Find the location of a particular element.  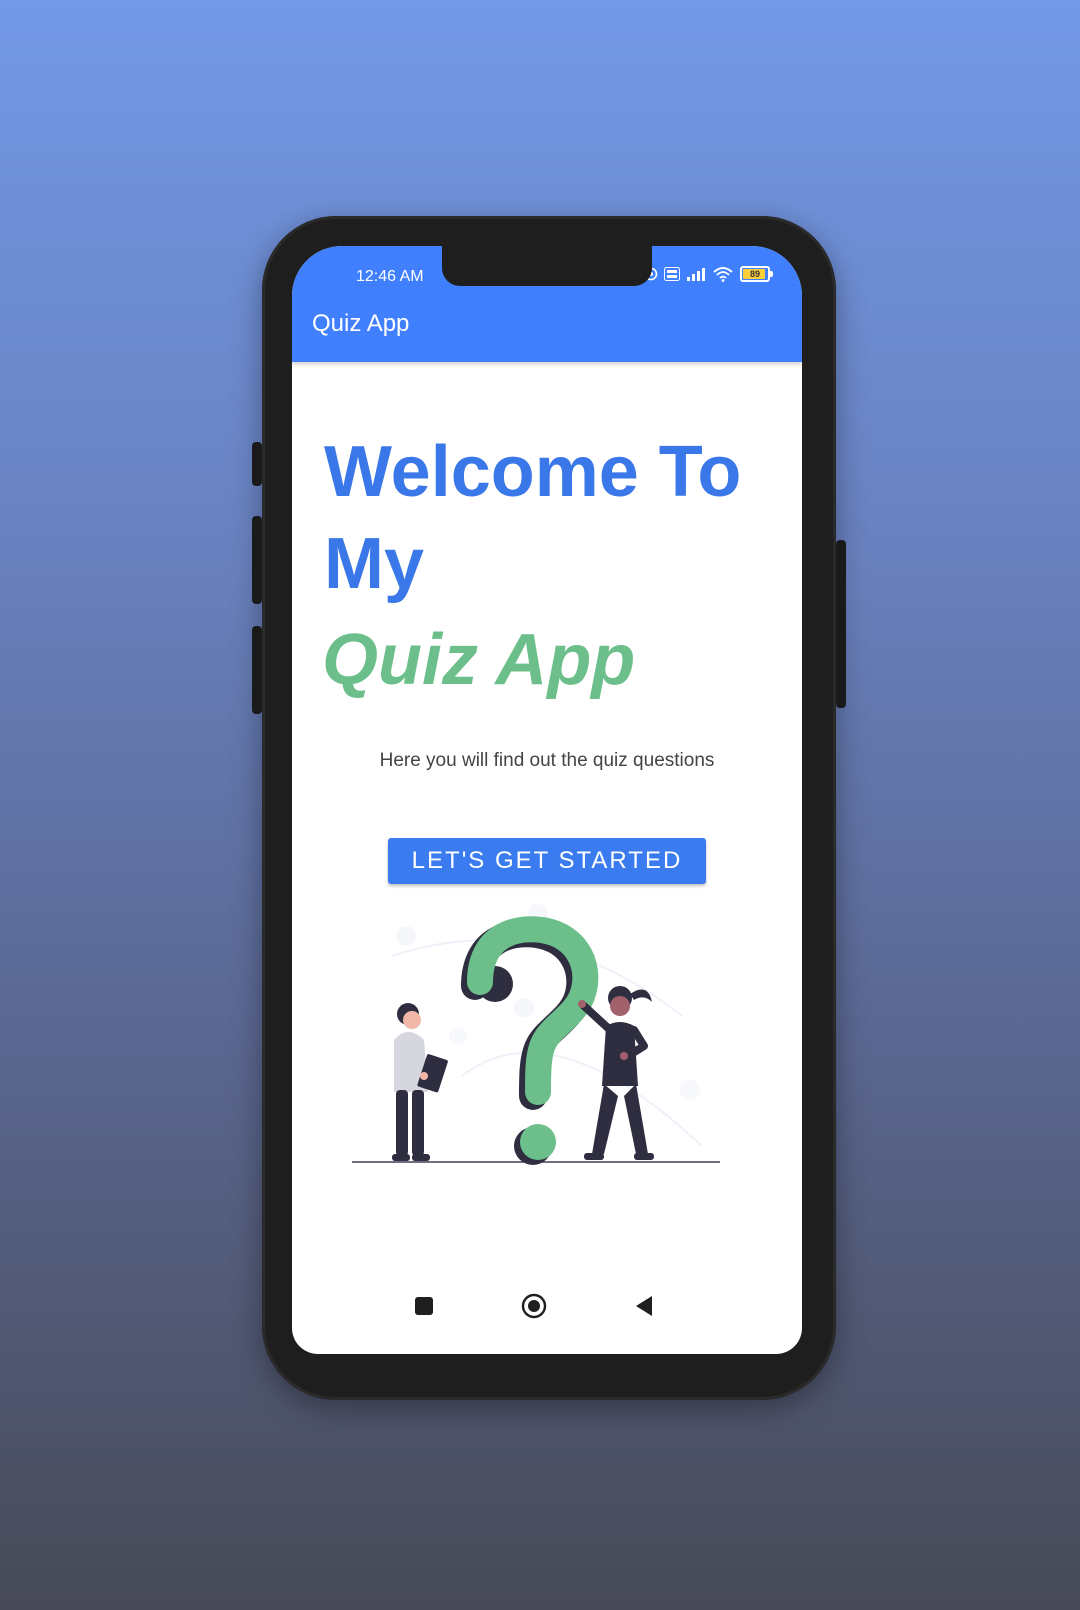

back-icon is located at coordinates (644, 1306).